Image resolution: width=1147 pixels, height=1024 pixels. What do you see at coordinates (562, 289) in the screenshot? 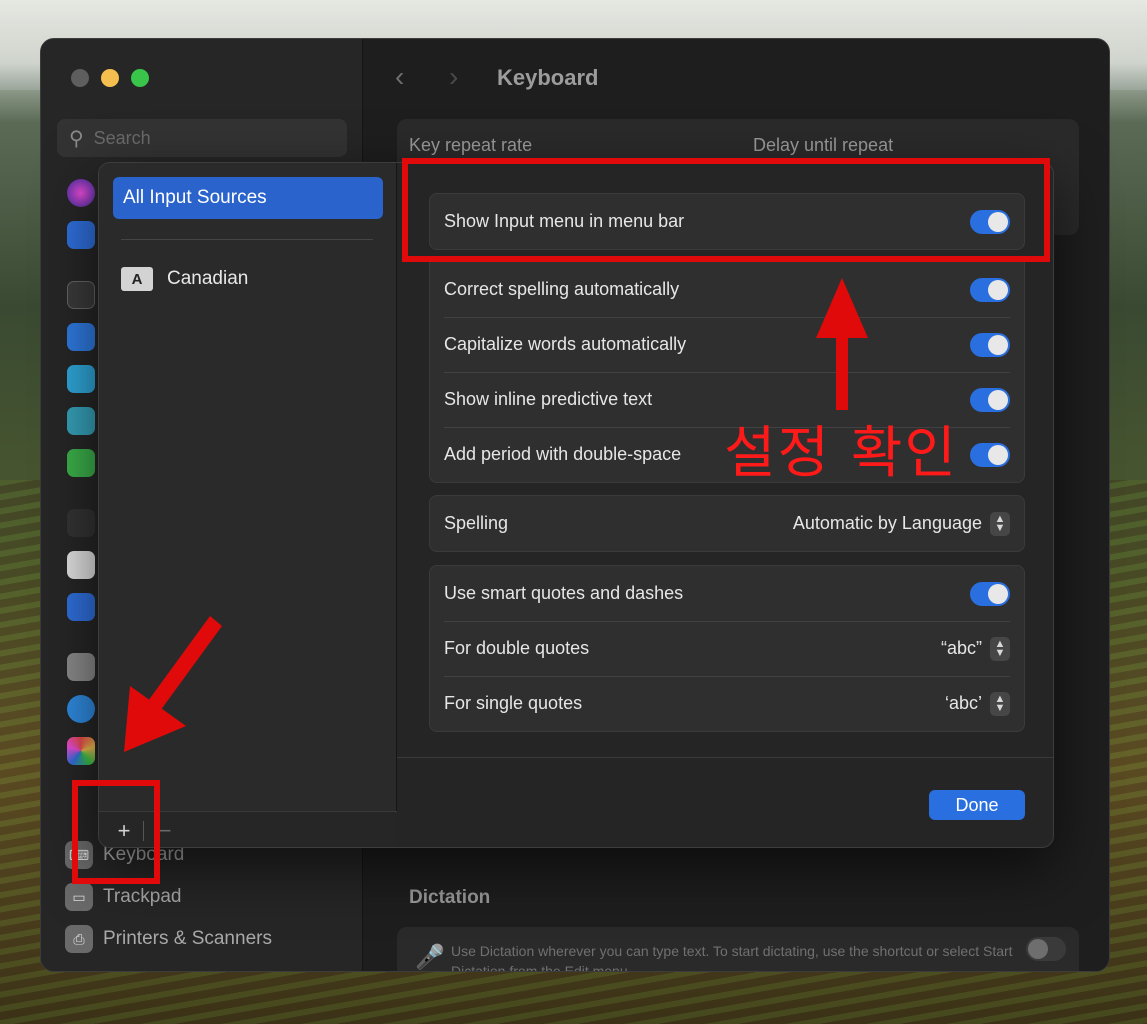
I see `row-label: Correct spelling automatically` at bounding box center [562, 289].